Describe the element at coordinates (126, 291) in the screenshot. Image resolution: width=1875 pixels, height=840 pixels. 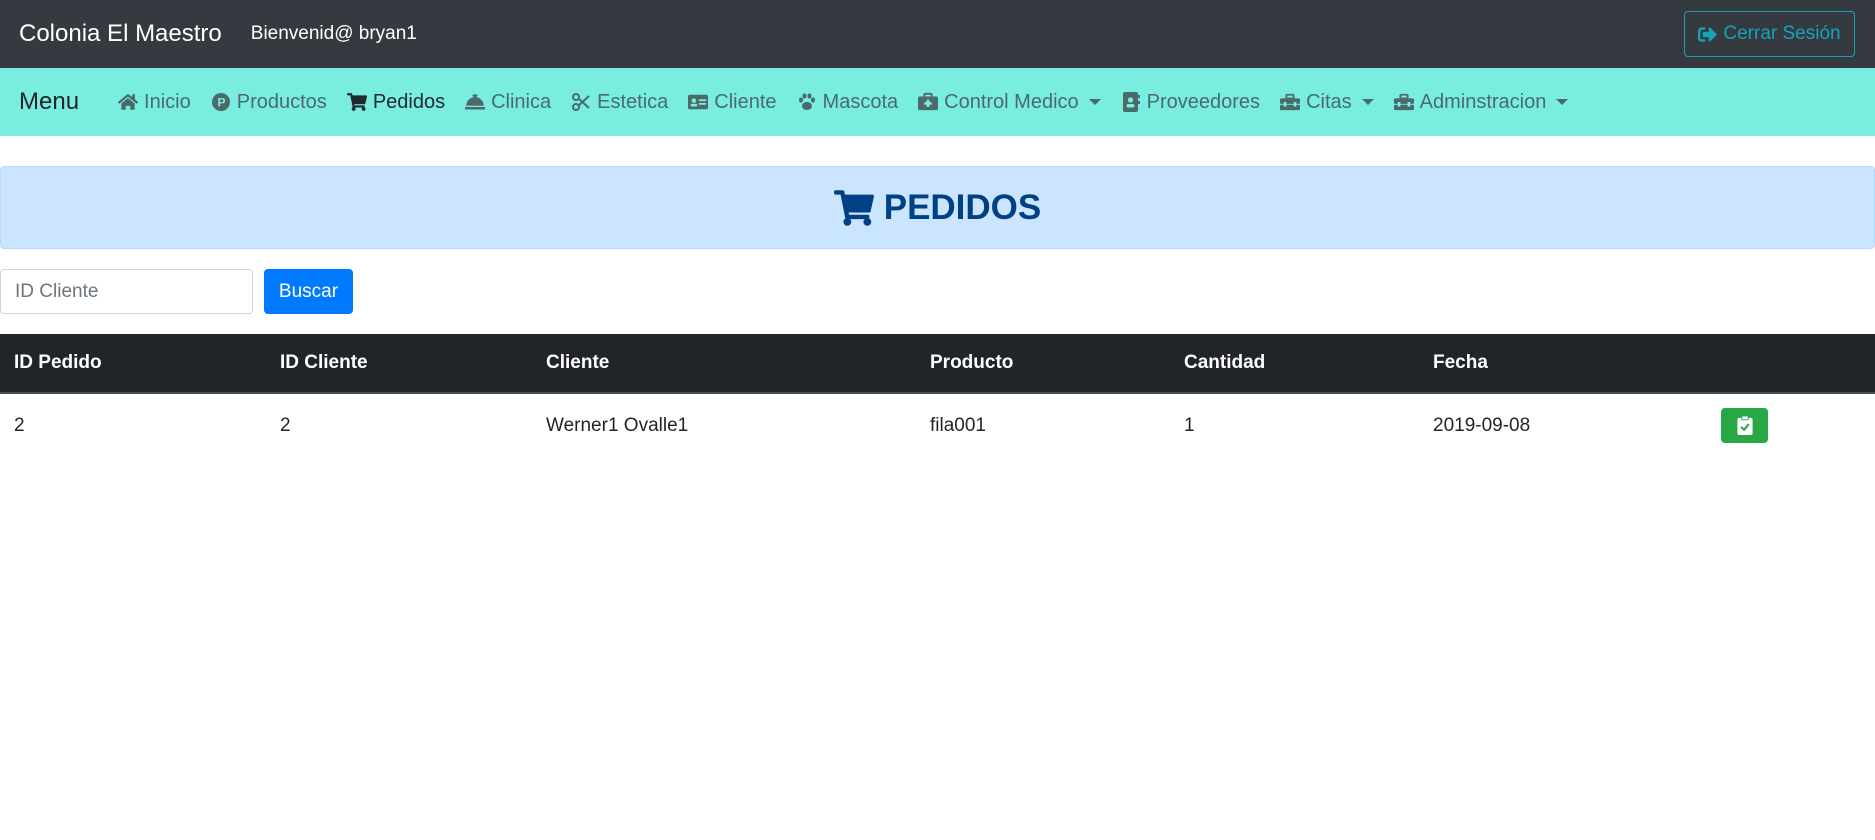
I see `client-id-search-input` at that location.